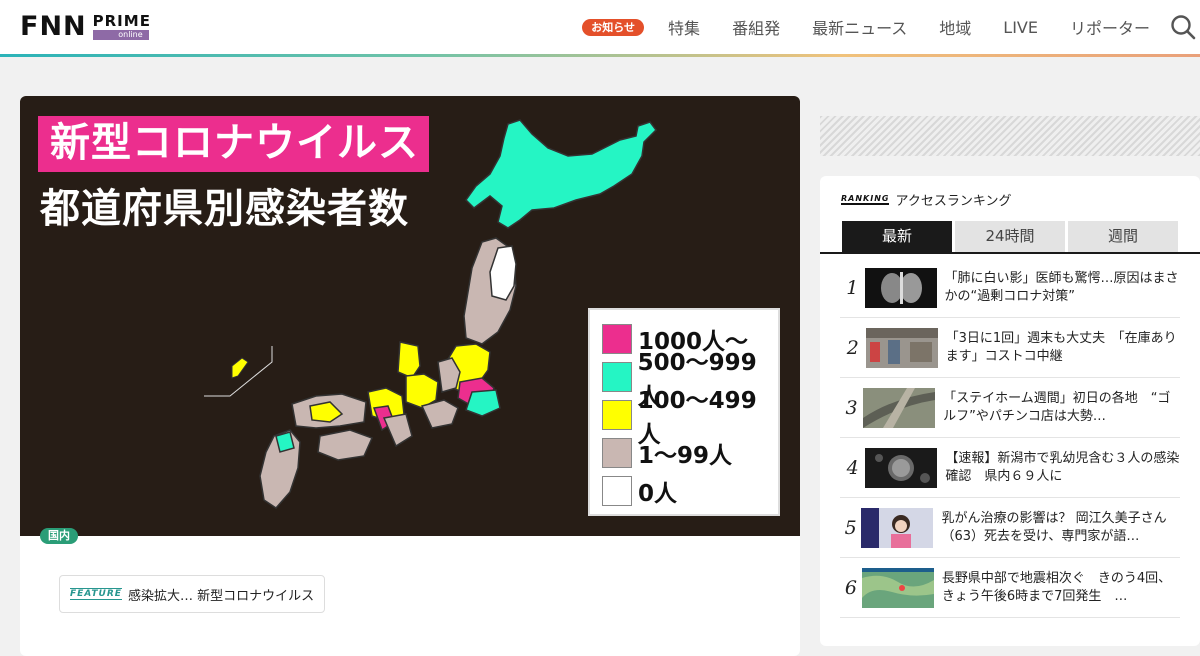 This screenshot has height=656, width=1200. What do you see at coordinates (852, 467) in the screenshot?
I see `rank-number: 4` at bounding box center [852, 467].